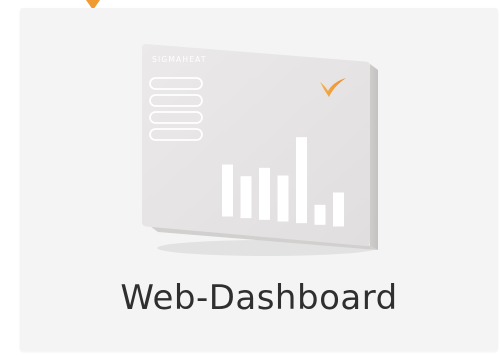 Image resolution: width=500 pixels, height=357 pixels. I want to click on card-title: Web-Dashboard, so click(259, 298).